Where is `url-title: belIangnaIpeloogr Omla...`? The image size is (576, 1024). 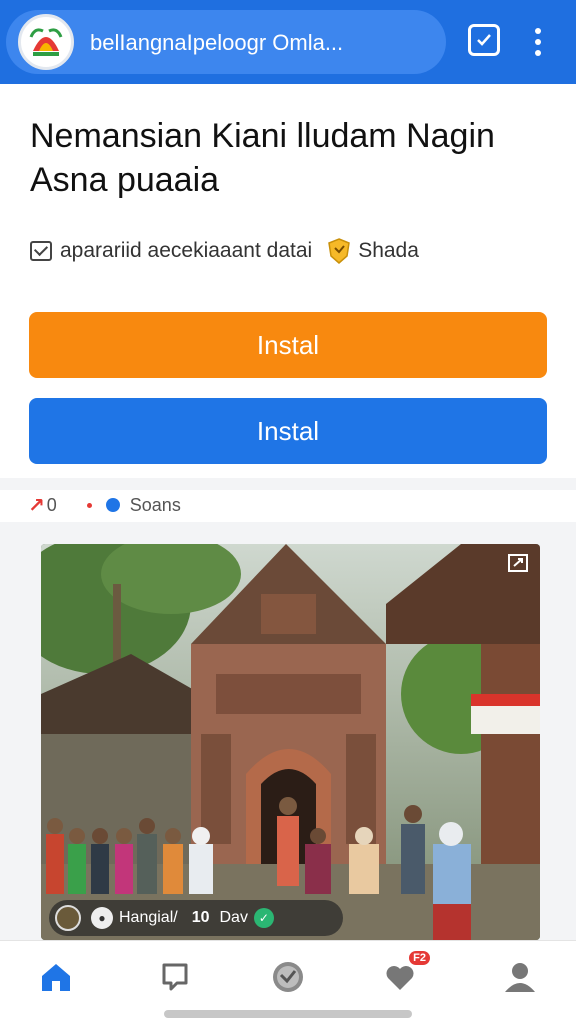 url-title: belIangnaIpeloogr Omla... is located at coordinates (260, 43).